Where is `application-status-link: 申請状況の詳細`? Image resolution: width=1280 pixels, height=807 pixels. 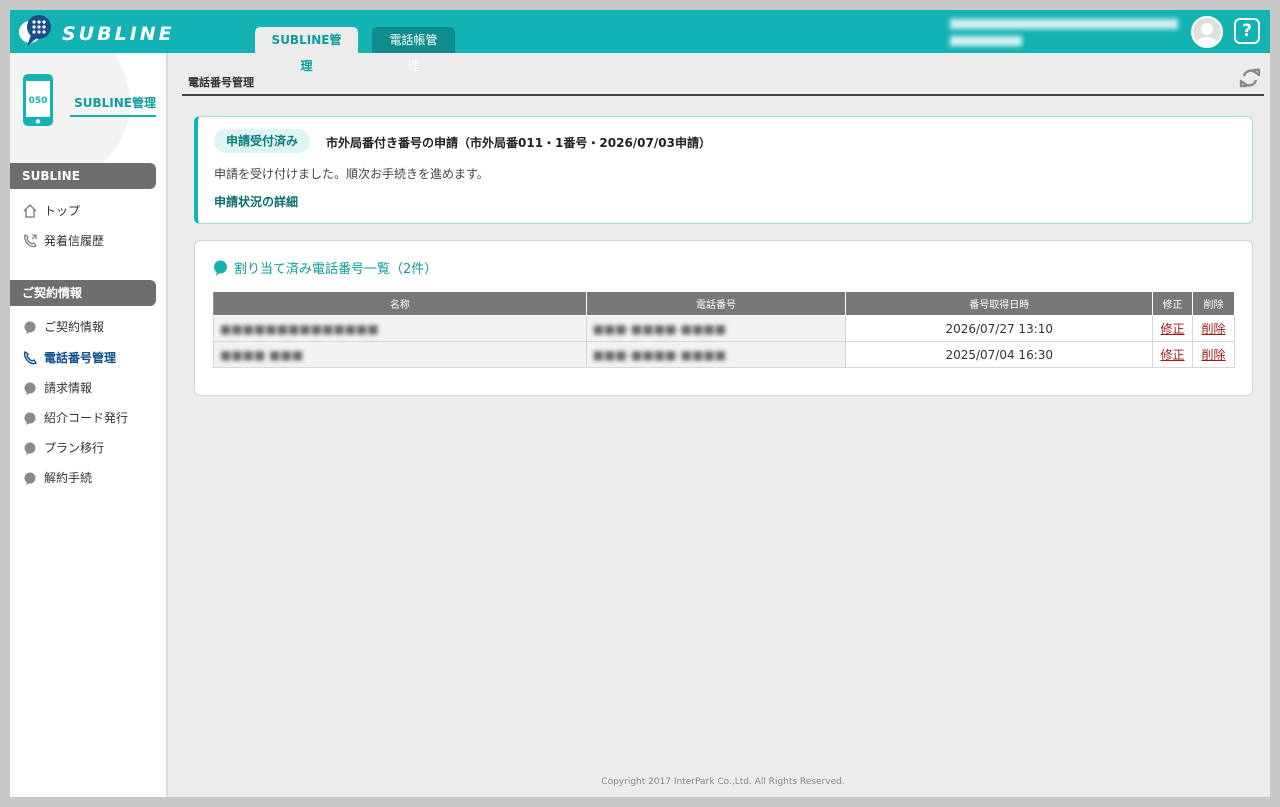
application-status-link: 申請状況の詳細 is located at coordinates (256, 201).